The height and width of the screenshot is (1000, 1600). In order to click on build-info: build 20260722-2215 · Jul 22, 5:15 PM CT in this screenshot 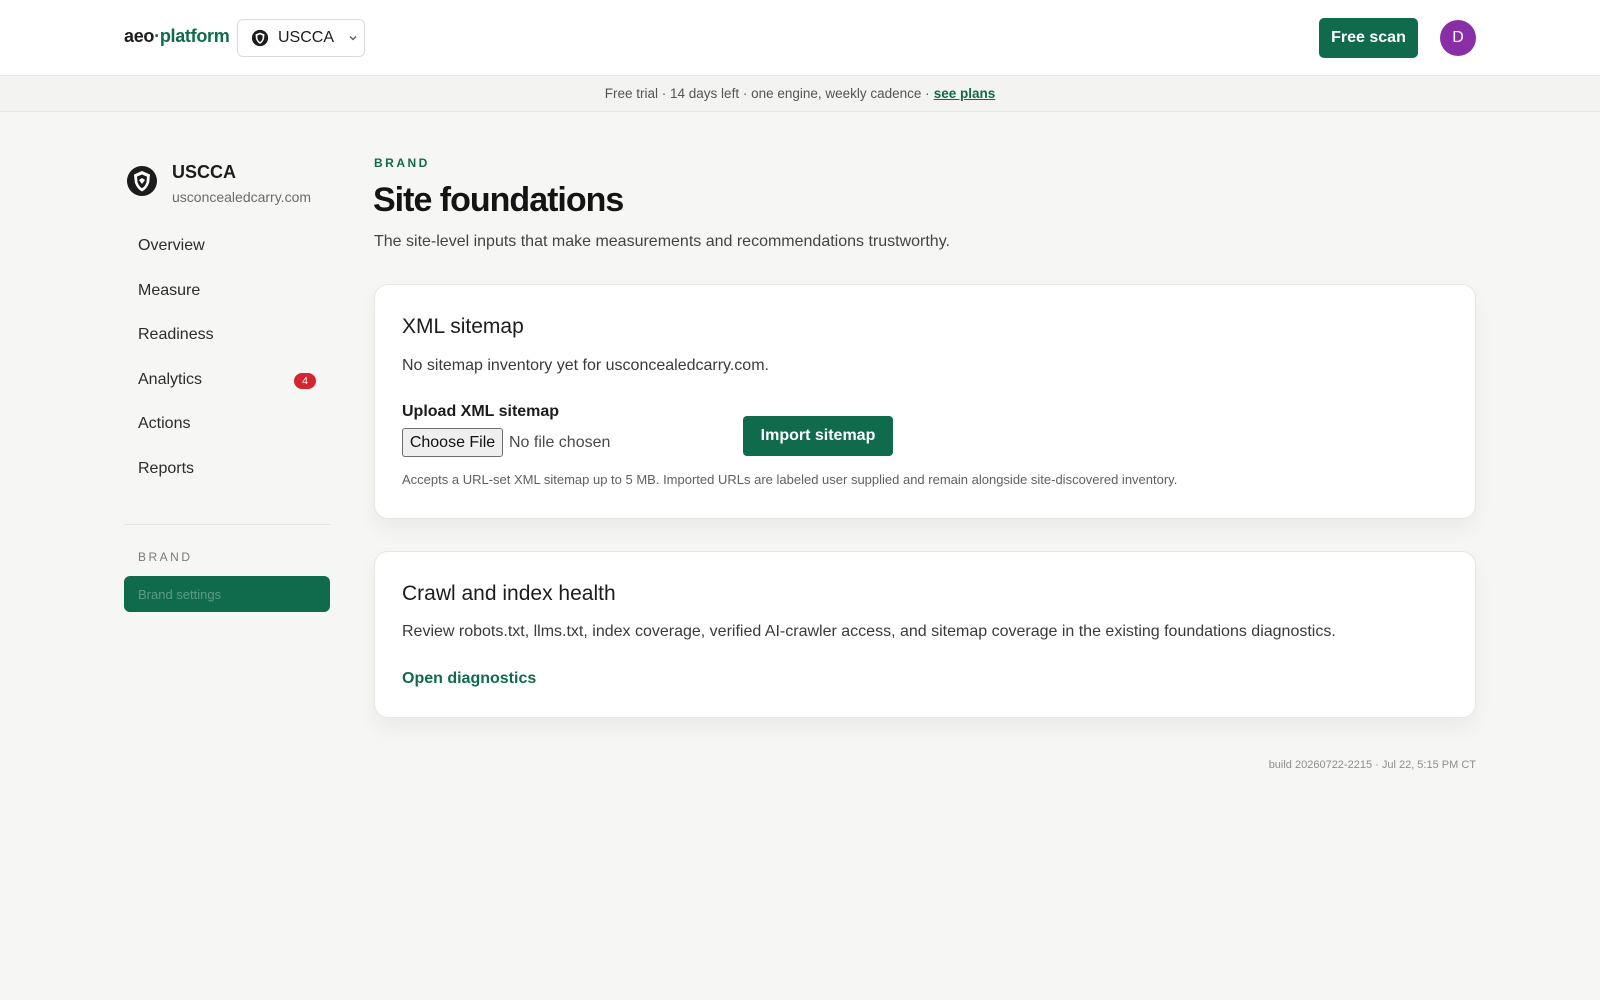, I will do `click(1372, 765)`.